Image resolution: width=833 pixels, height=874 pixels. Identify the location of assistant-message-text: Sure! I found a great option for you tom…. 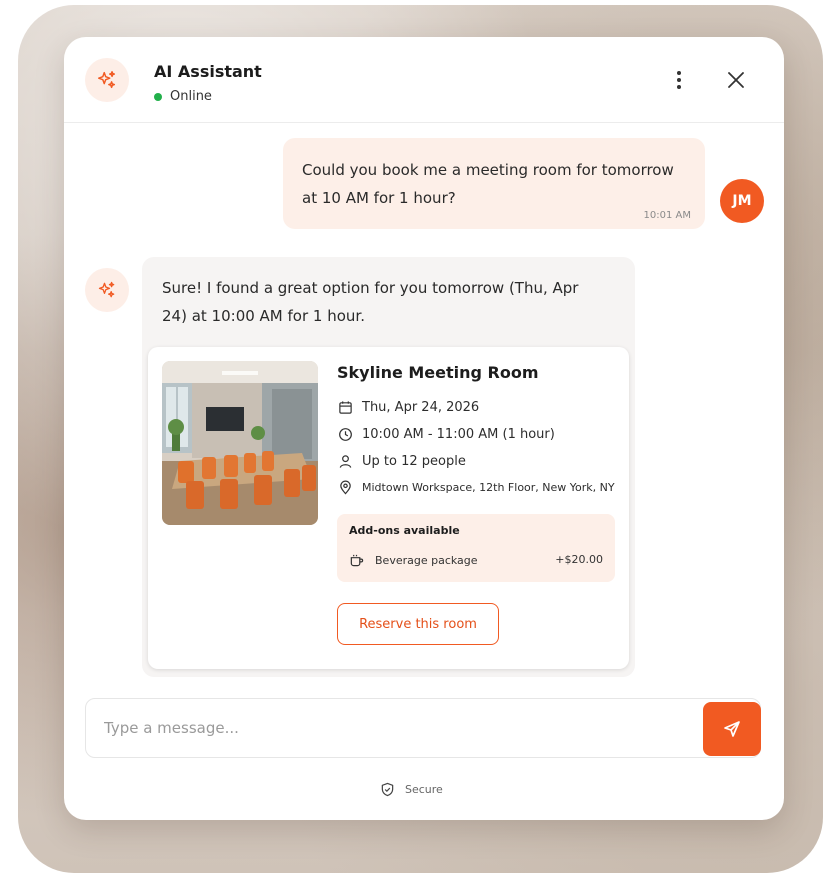
(370, 302).